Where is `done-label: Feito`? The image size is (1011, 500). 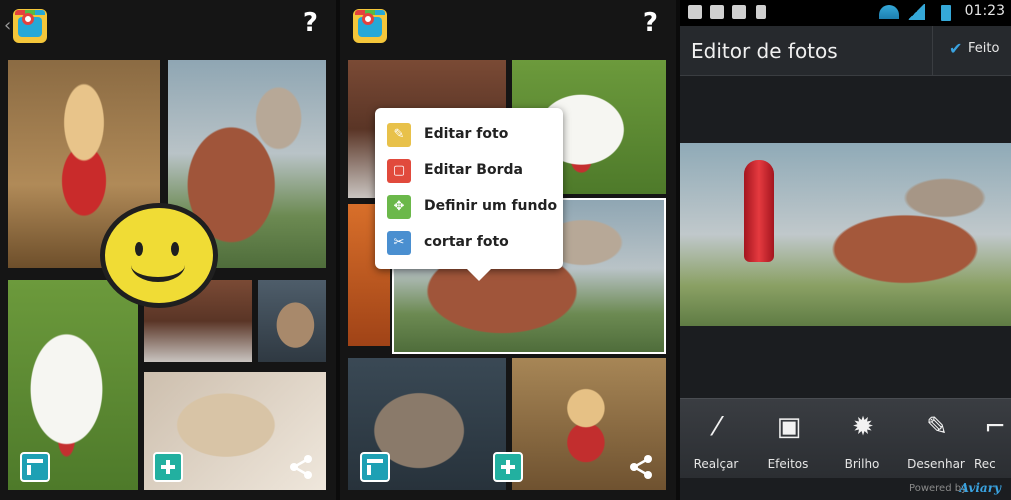
done-label: Feito is located at coordinates (984, 48).